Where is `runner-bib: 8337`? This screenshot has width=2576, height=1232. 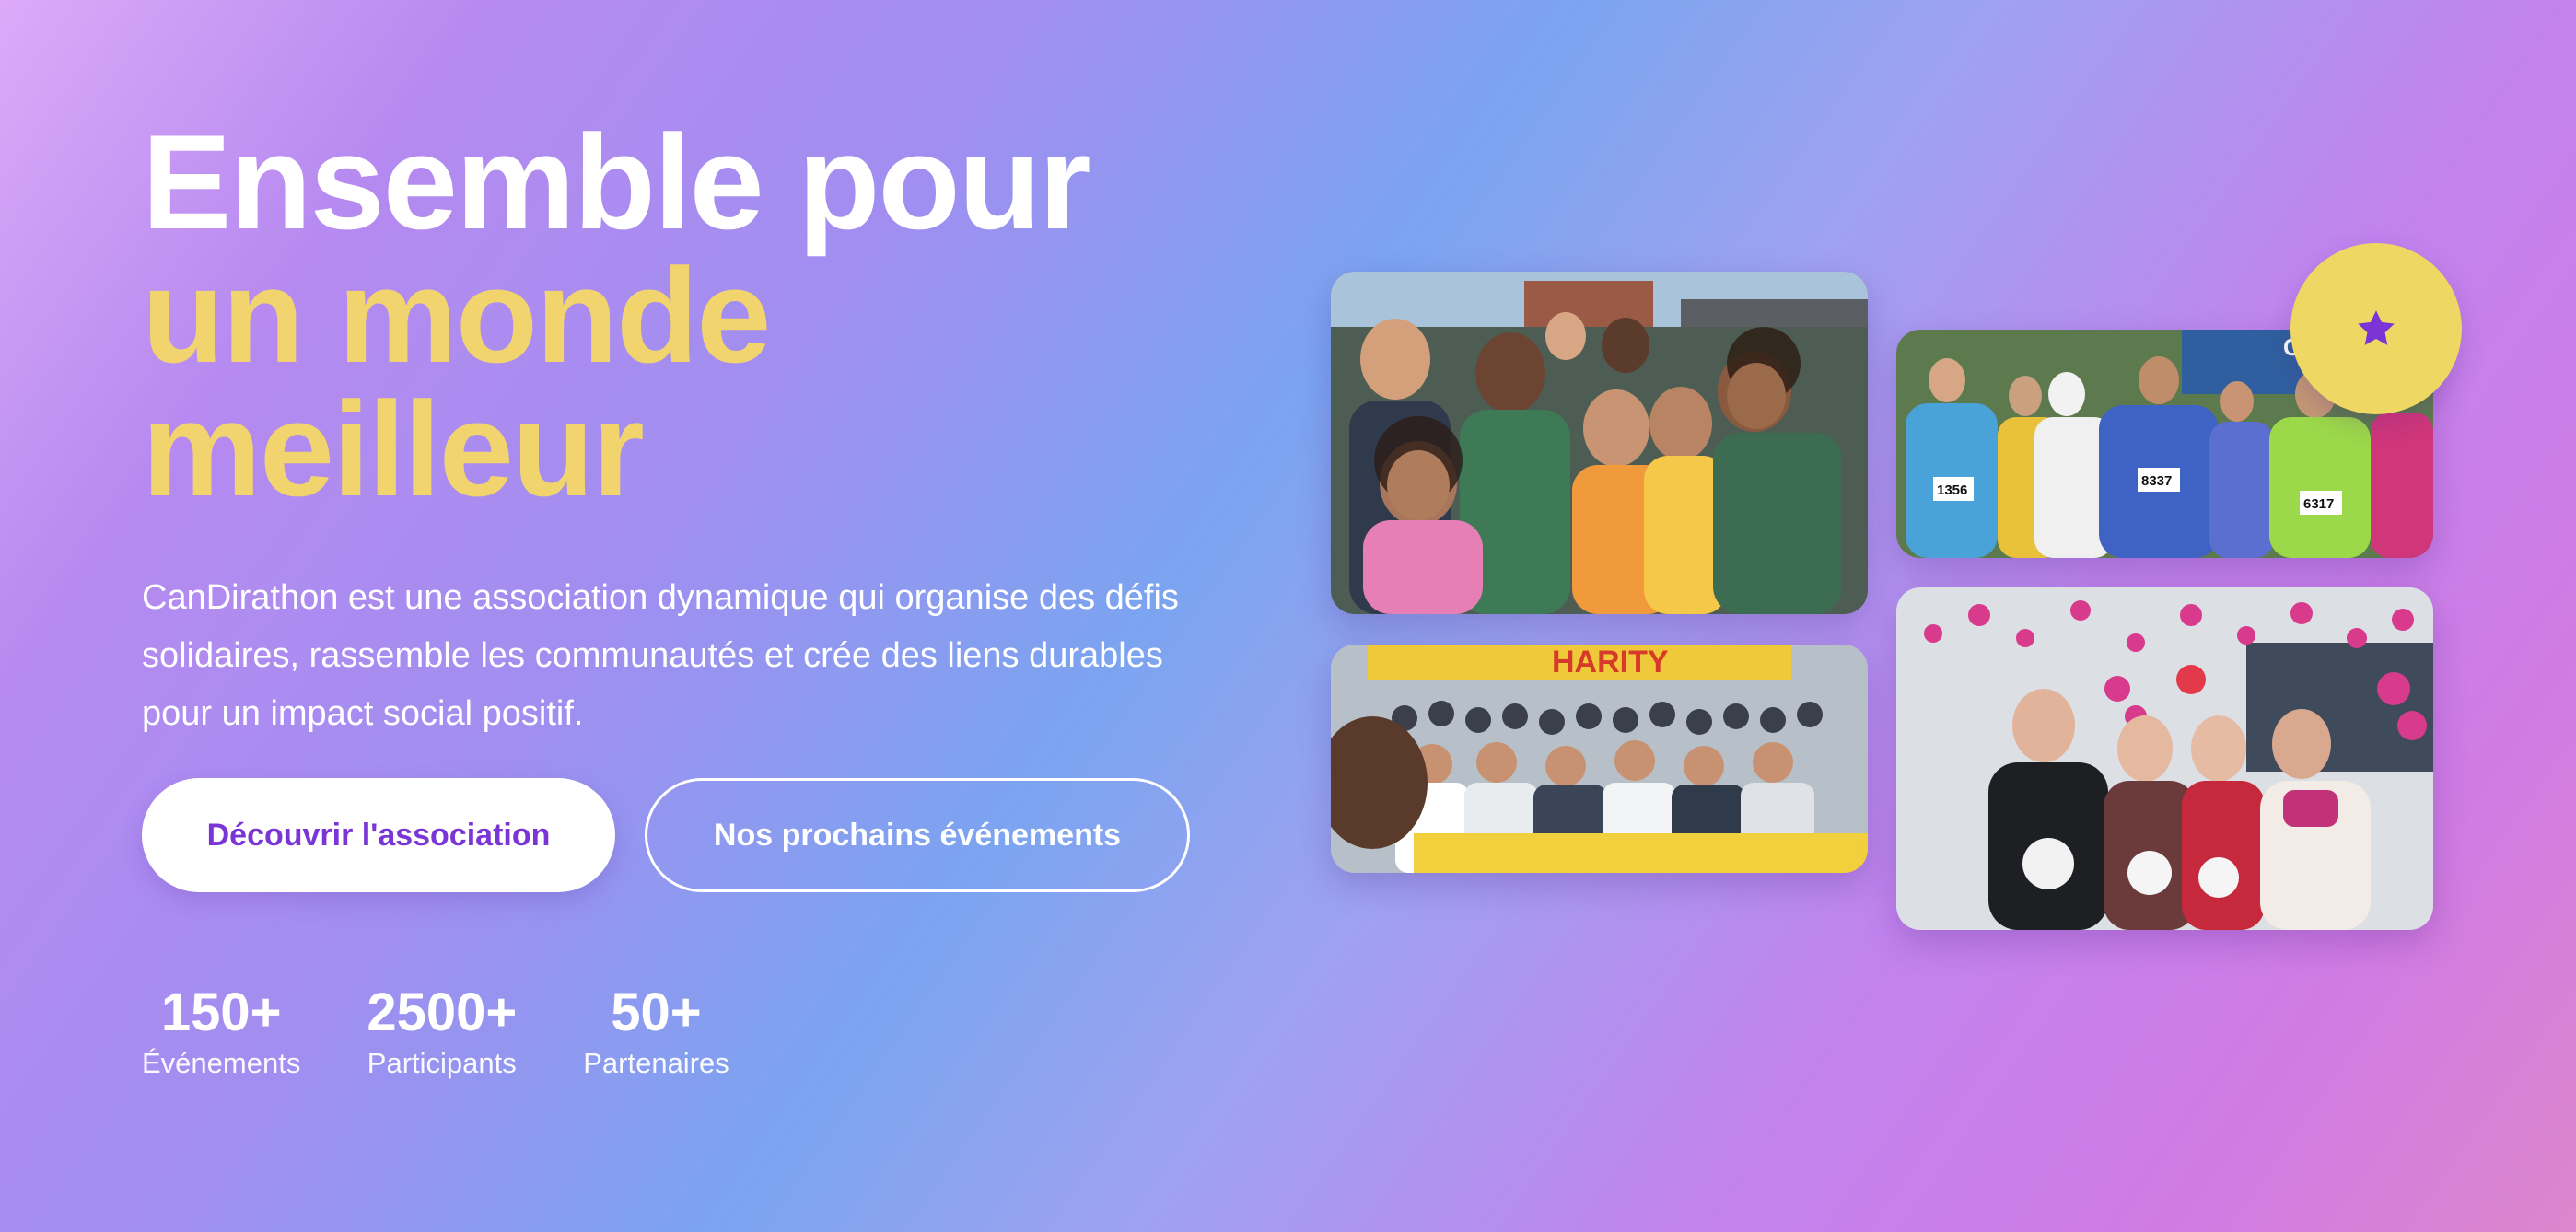 runner-bib: 8337 is located at coordinates (2156, 481).